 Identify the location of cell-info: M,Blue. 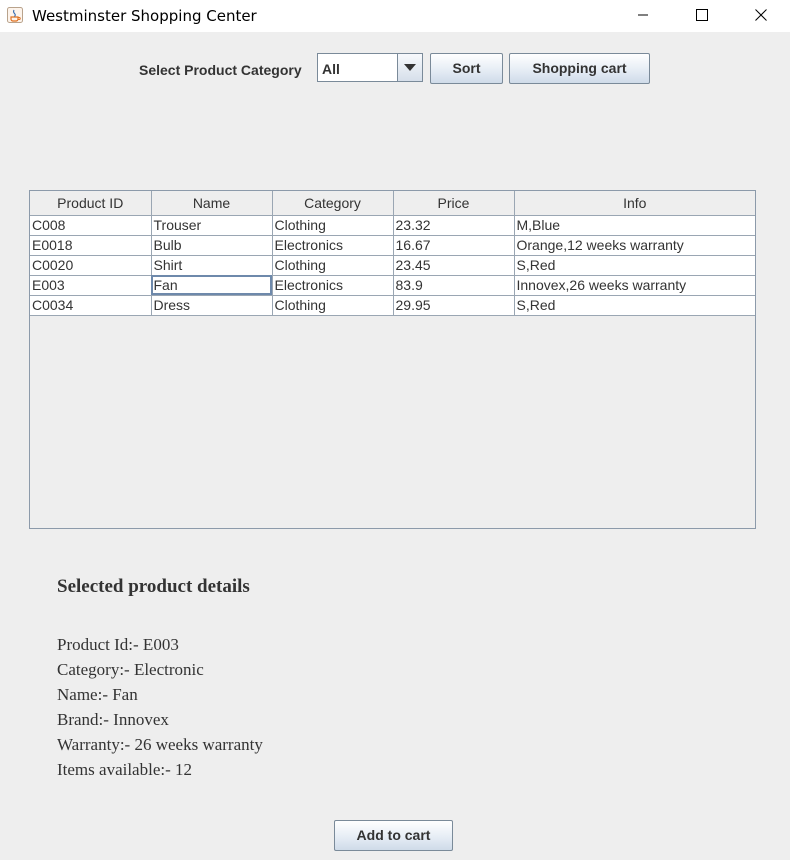
(634, 225).